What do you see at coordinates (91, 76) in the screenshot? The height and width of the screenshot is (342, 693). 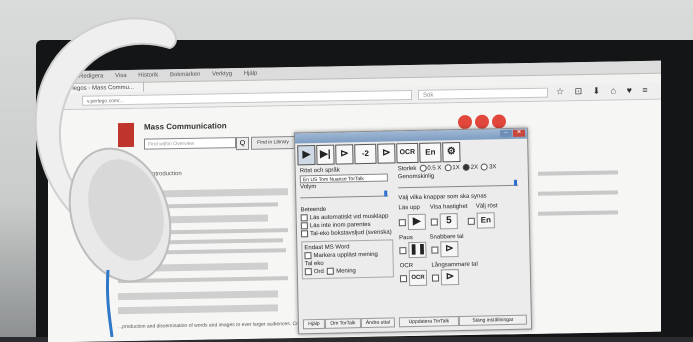 I see `menu-item: Redigera` at bounding box center [91, 76].